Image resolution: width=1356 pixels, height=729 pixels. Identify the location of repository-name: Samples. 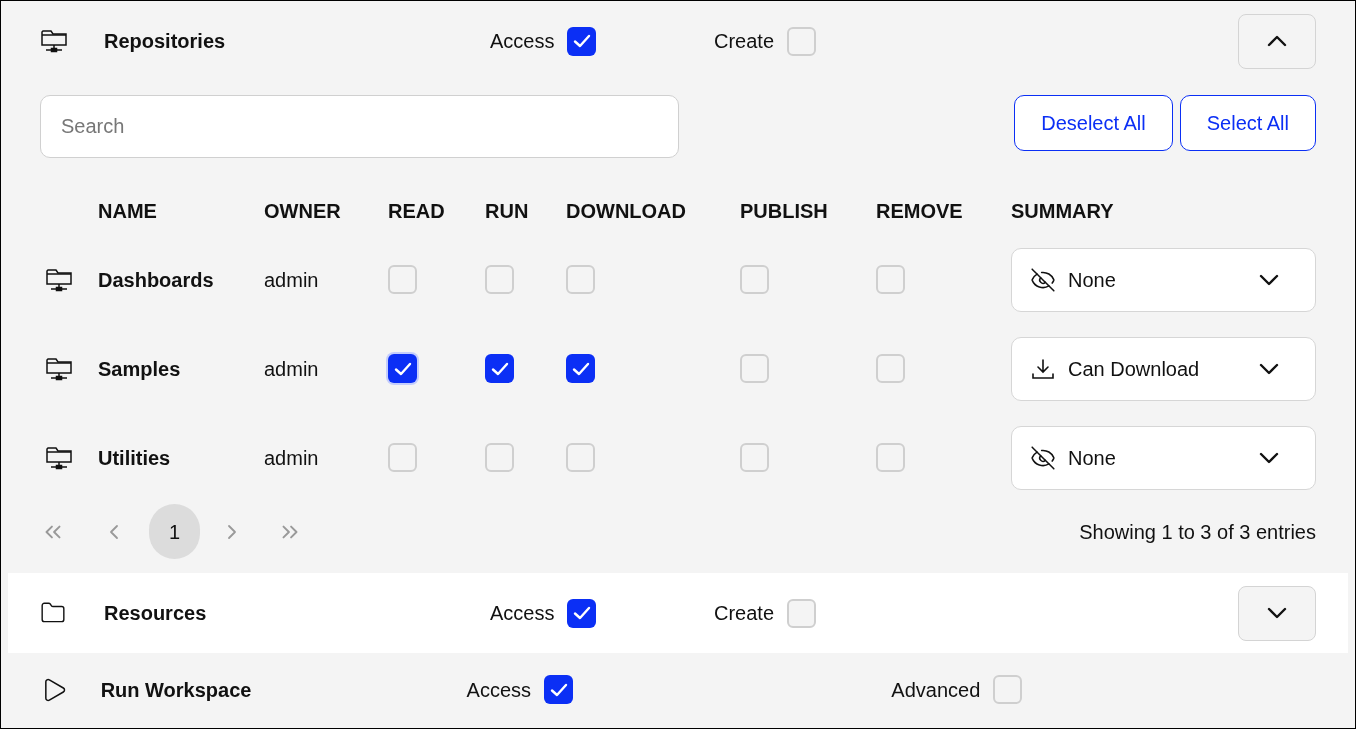
(140, 369).